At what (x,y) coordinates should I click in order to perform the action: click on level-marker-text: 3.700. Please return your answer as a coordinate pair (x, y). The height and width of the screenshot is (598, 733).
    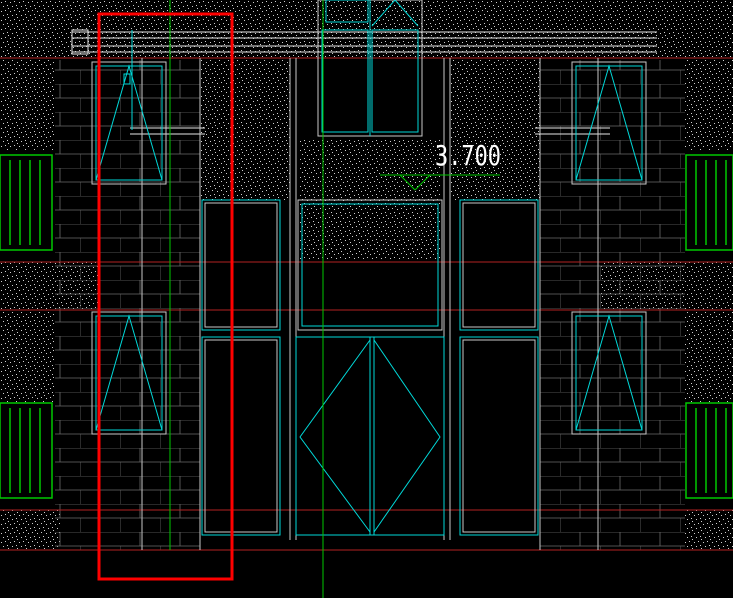
    Looking at the image, I should click on (468, 155).